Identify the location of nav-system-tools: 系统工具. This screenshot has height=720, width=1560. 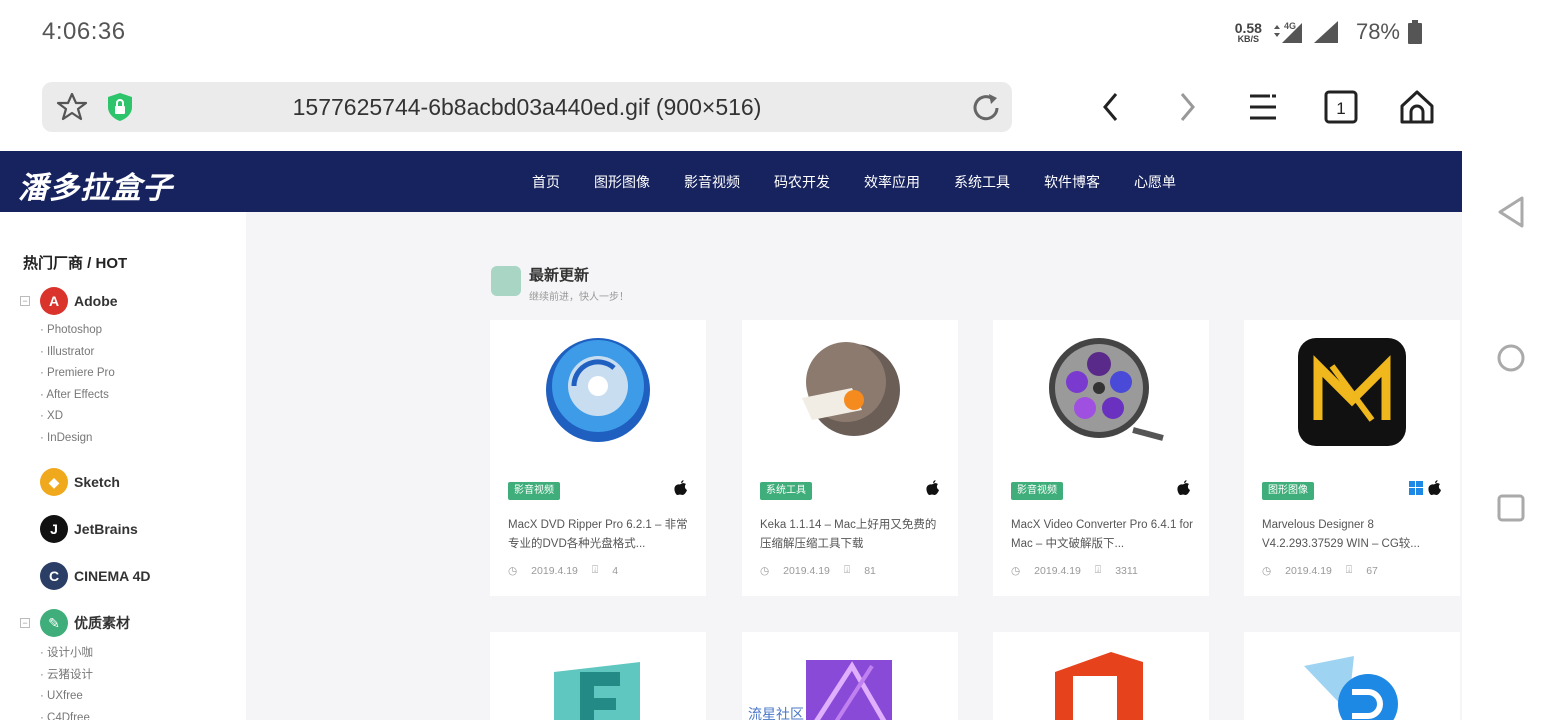
(982, 182).